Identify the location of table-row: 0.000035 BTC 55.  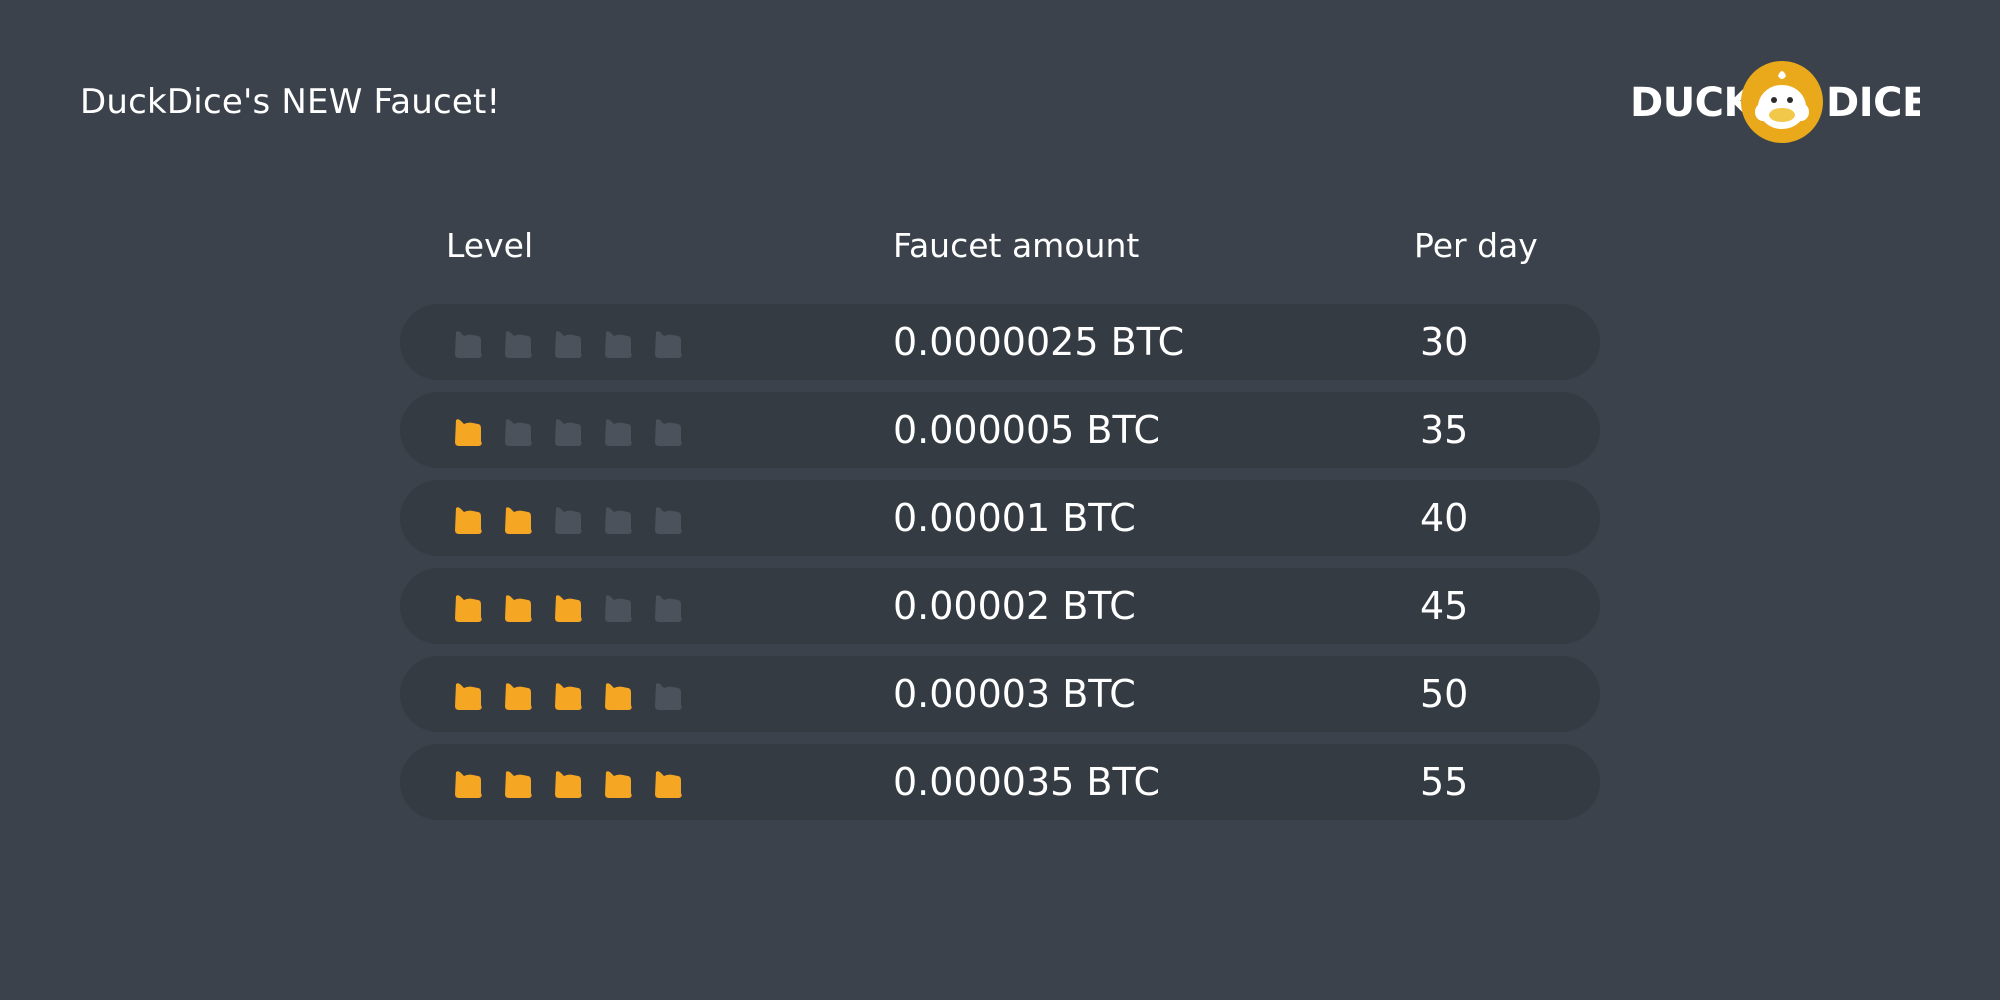
(1000, 782).